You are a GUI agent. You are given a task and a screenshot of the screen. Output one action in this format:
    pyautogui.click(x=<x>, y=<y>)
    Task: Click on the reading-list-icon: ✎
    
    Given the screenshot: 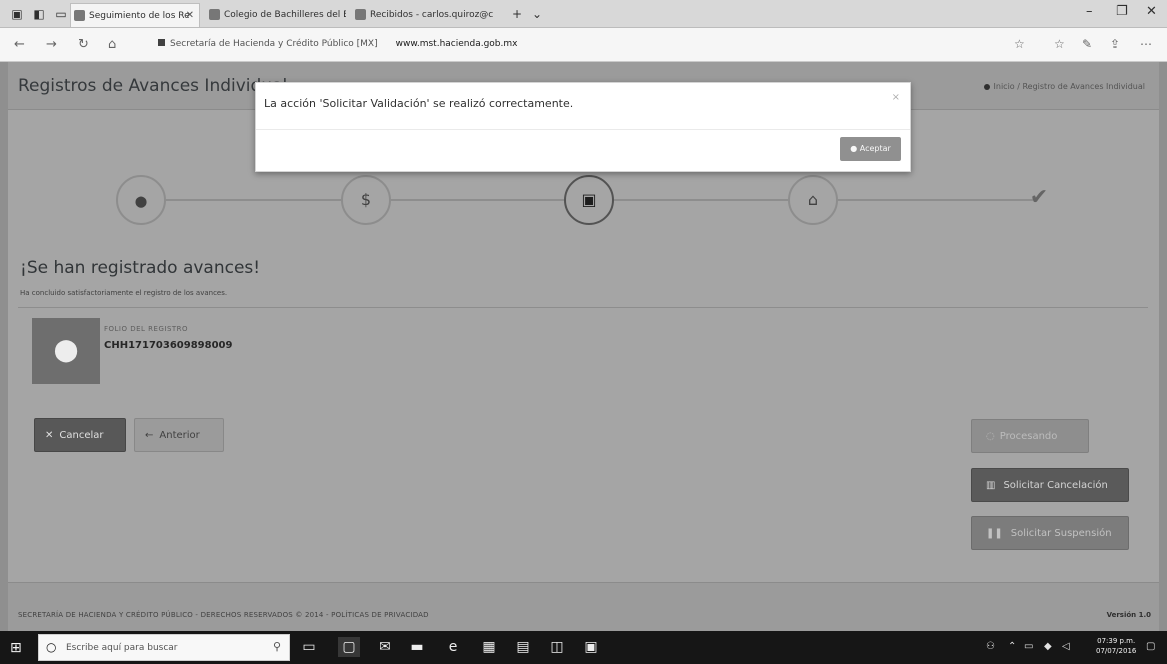 What is the action you would take?
    pyautogui.click(x=1087, y=44)
    